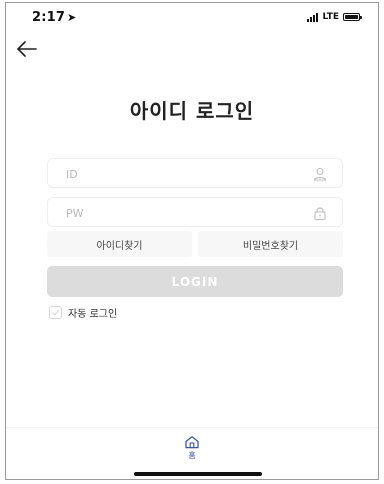  What do you see at coordinates (192, 18) in the screenshot?
I see `status-bar: 2:17 ➤ LTE` at bounding box center [192, 18].